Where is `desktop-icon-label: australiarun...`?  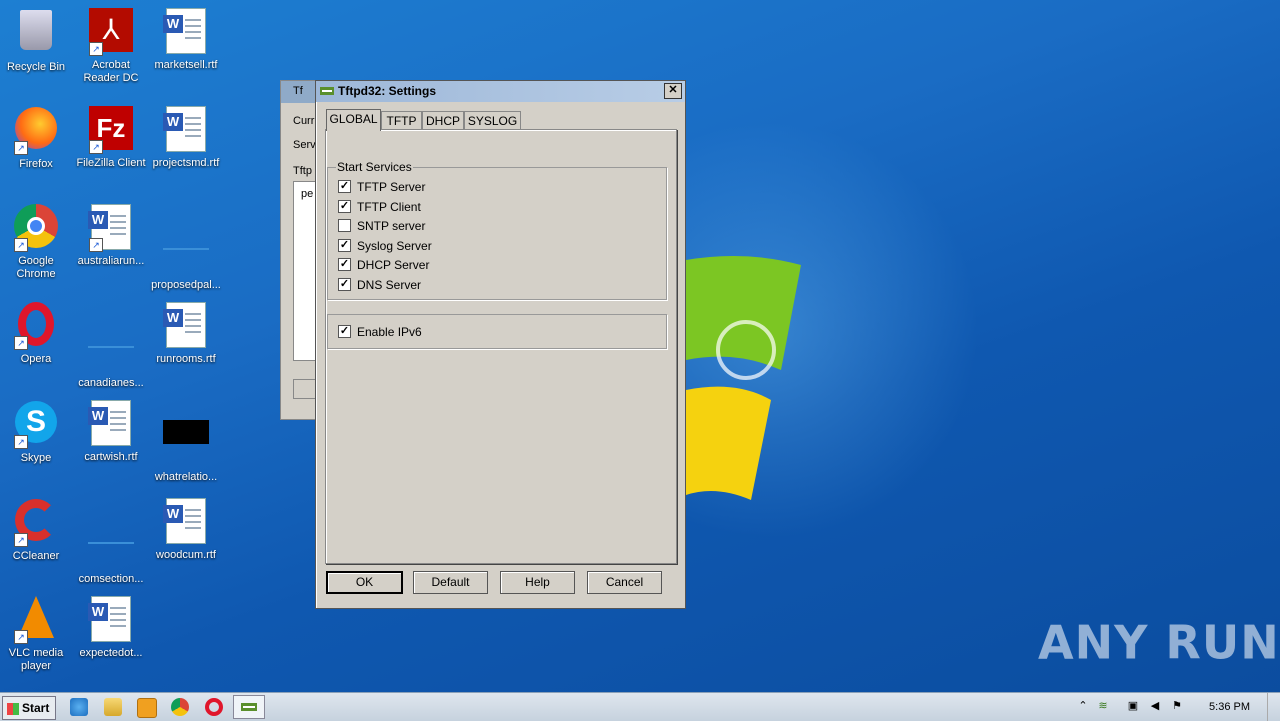 desktop-icon-label: australiarun... is located at coordinates (111, 261).